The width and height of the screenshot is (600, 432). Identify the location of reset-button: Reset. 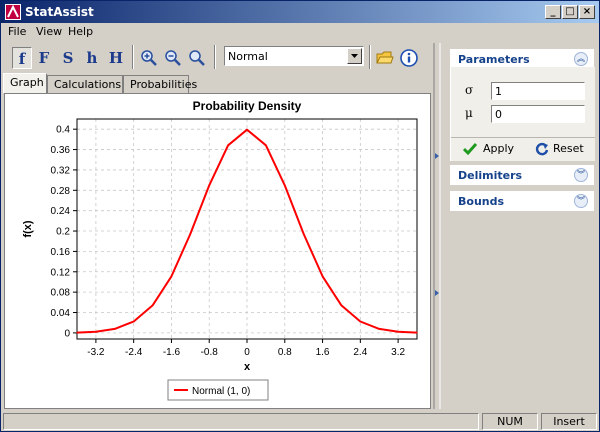
(563, 149).